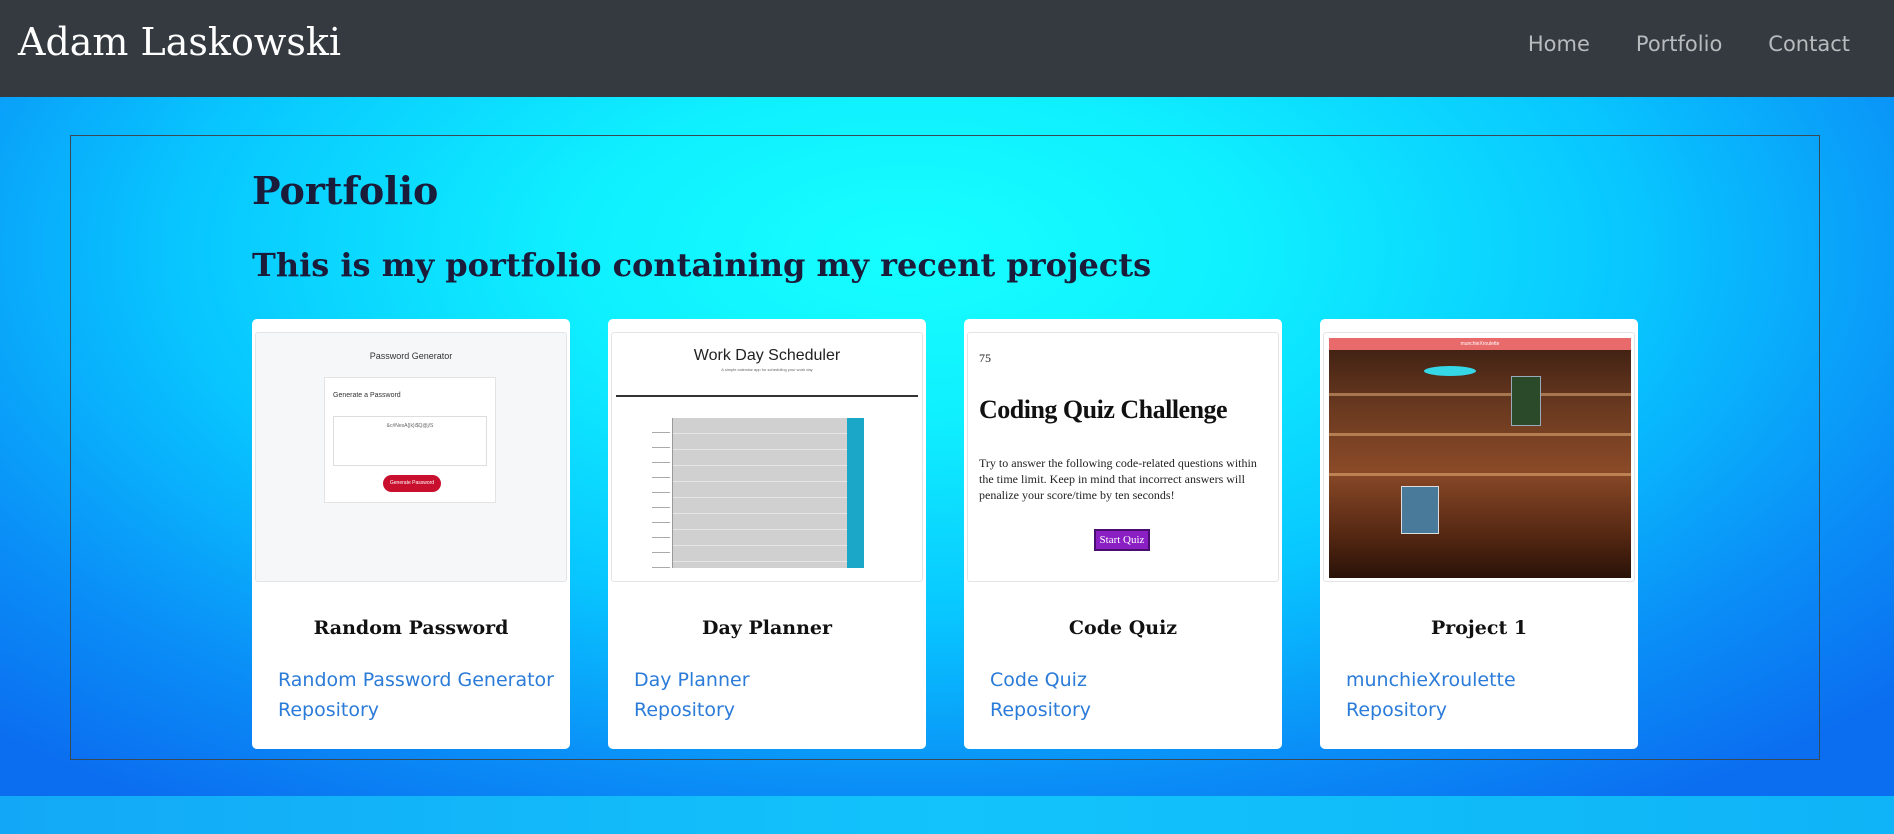 The width and height of the screenshot is (1894, 834). What do you see at coordinates (416, 680) in the screenshot?
I see `project-link: Random Password Generator` at bounding box center [416, 680].